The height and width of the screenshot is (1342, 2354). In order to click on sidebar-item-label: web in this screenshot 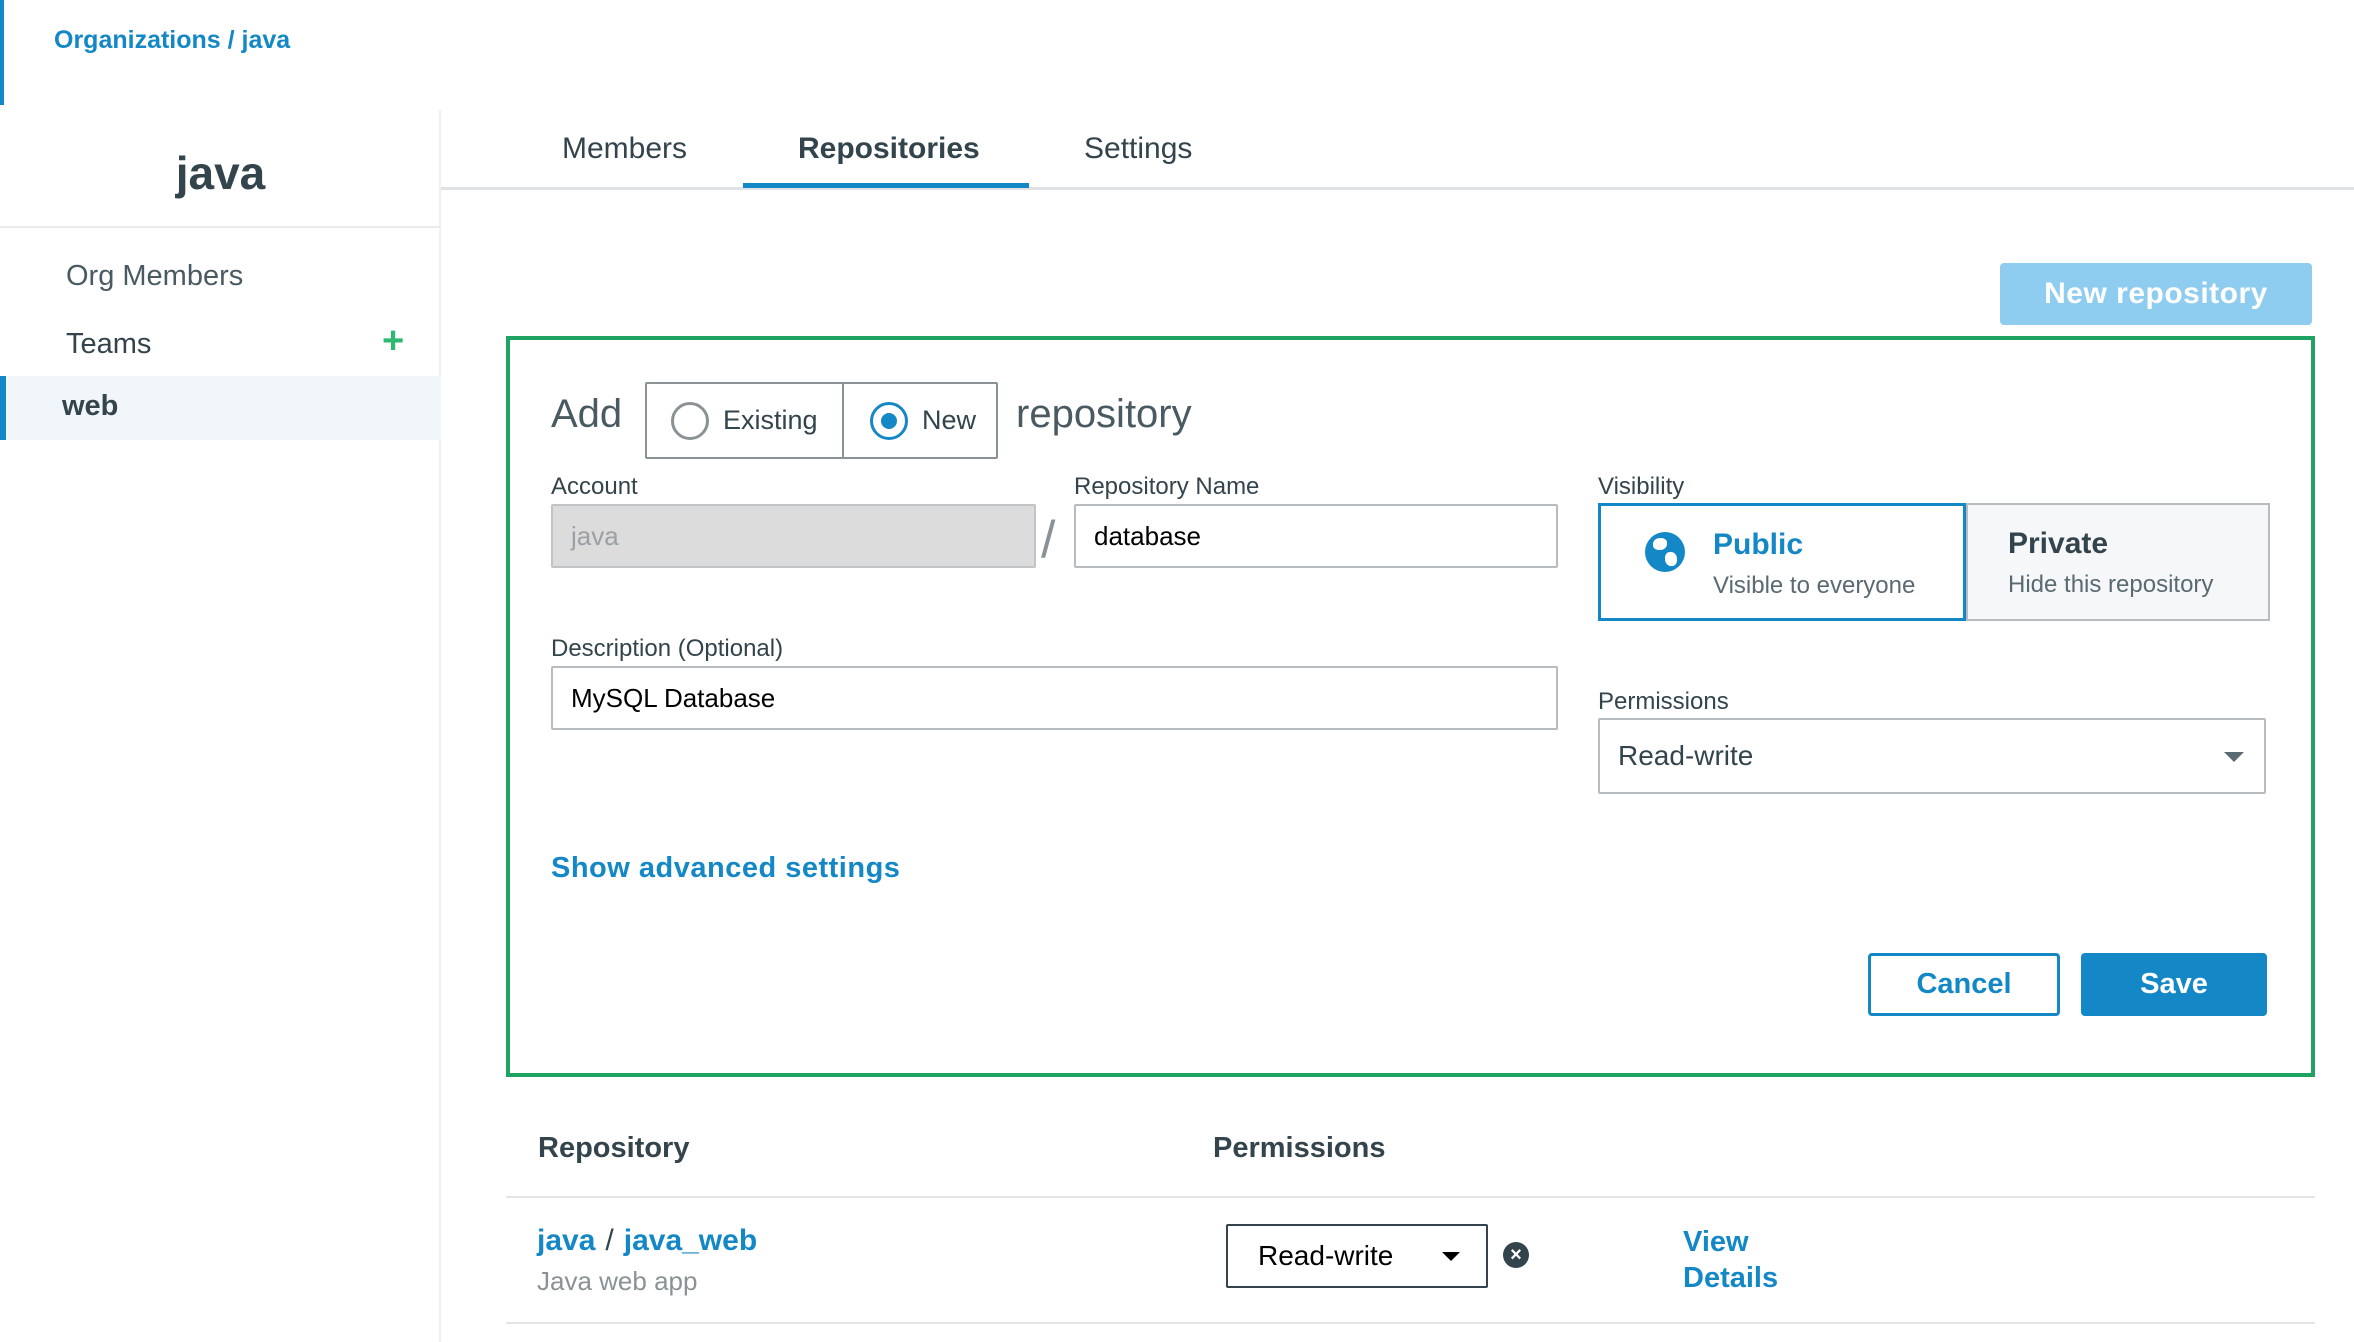, I will do `click(90, 406)`.